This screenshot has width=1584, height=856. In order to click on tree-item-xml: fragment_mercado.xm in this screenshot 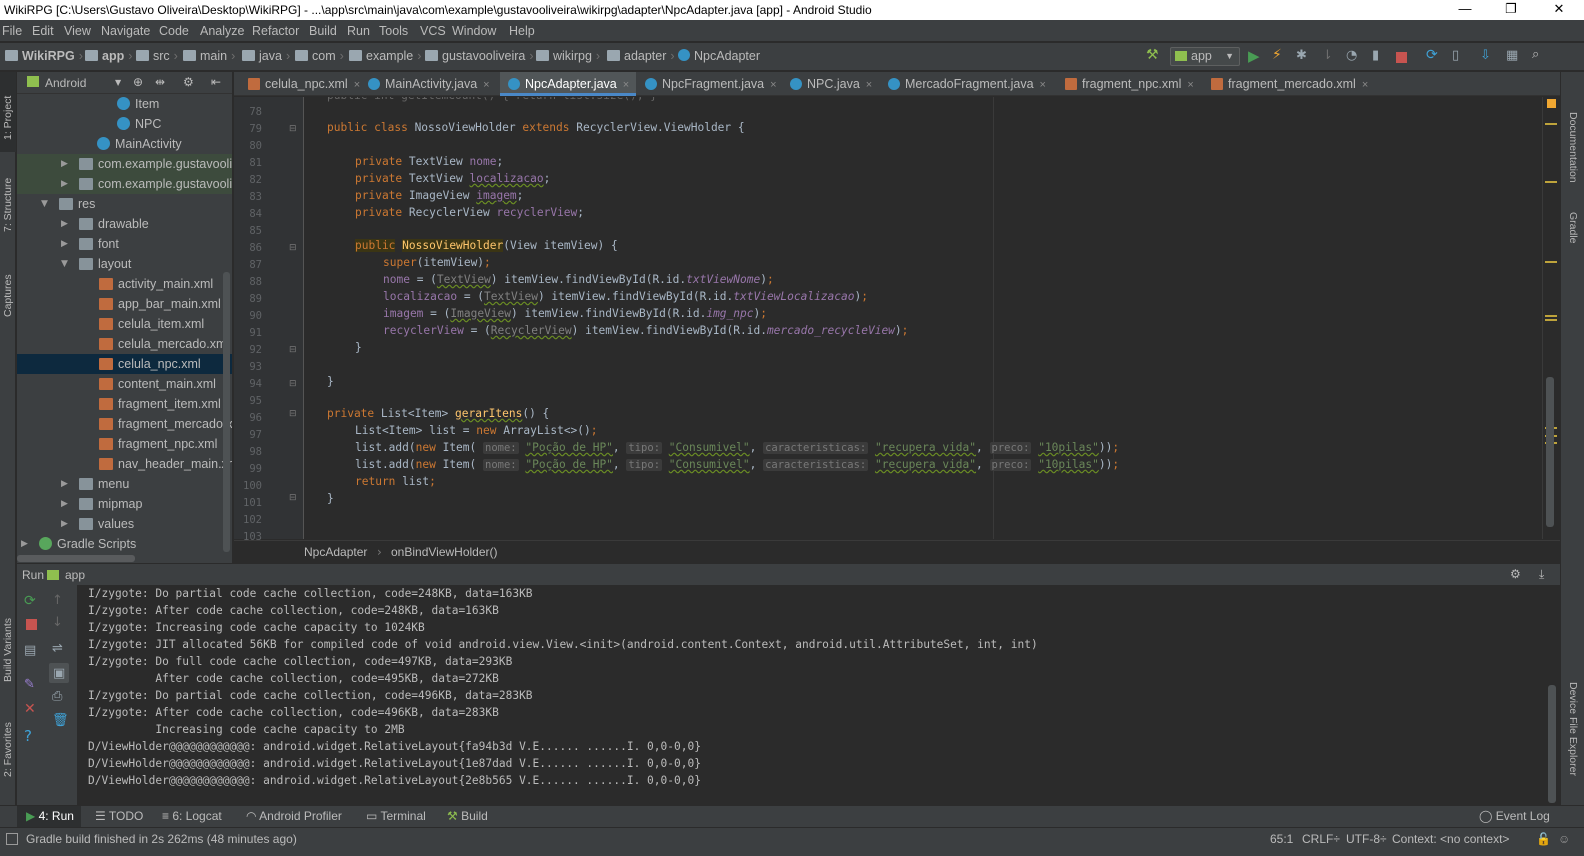, I will do `click(165, 424)`.